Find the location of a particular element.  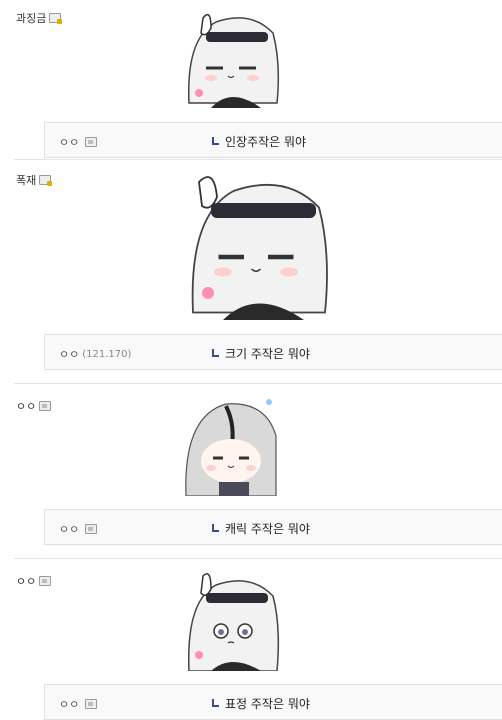

reply-box: ㅇㅇ 캐릭 주작은 뭐야 is located at coordinates (273, 527).